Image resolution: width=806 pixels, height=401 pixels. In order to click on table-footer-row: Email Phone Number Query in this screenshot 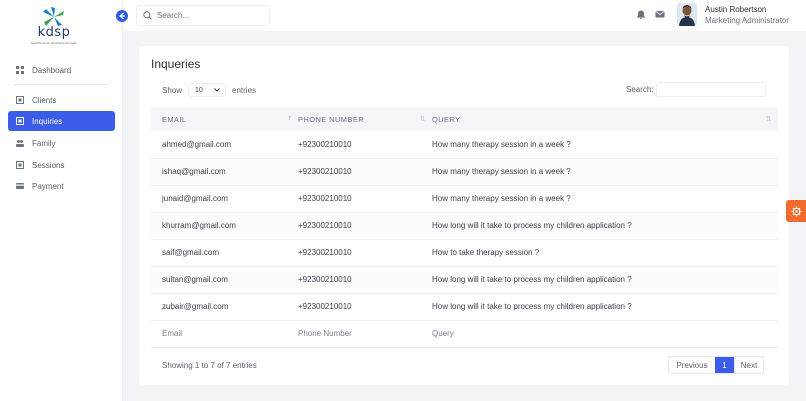, I will do `click(464, 334)`.